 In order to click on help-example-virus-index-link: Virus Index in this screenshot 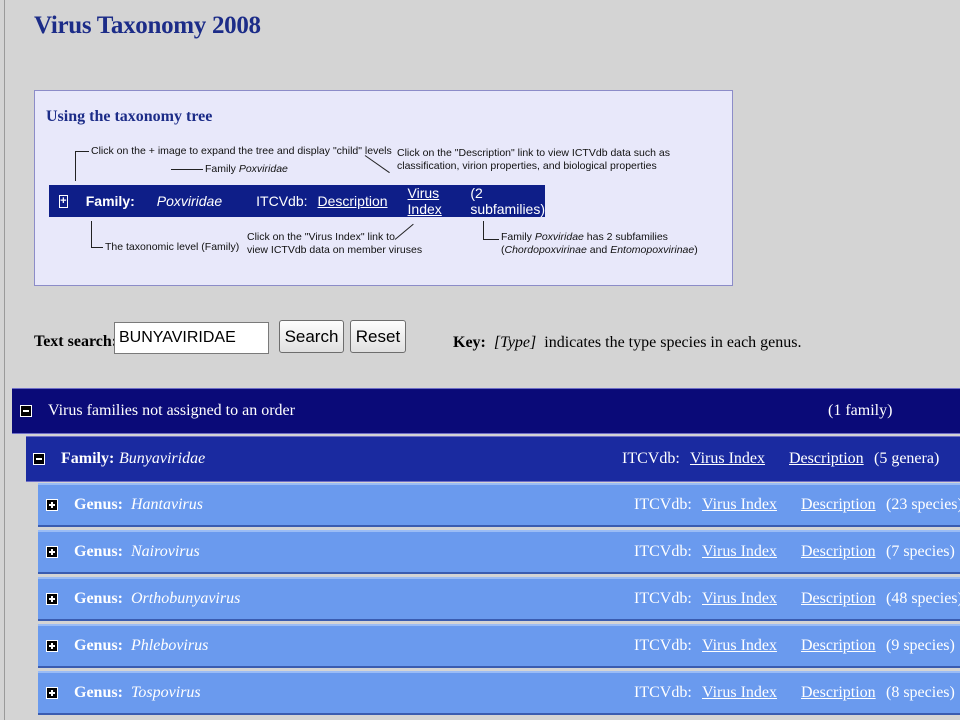, I will do `click(424, 201)`.